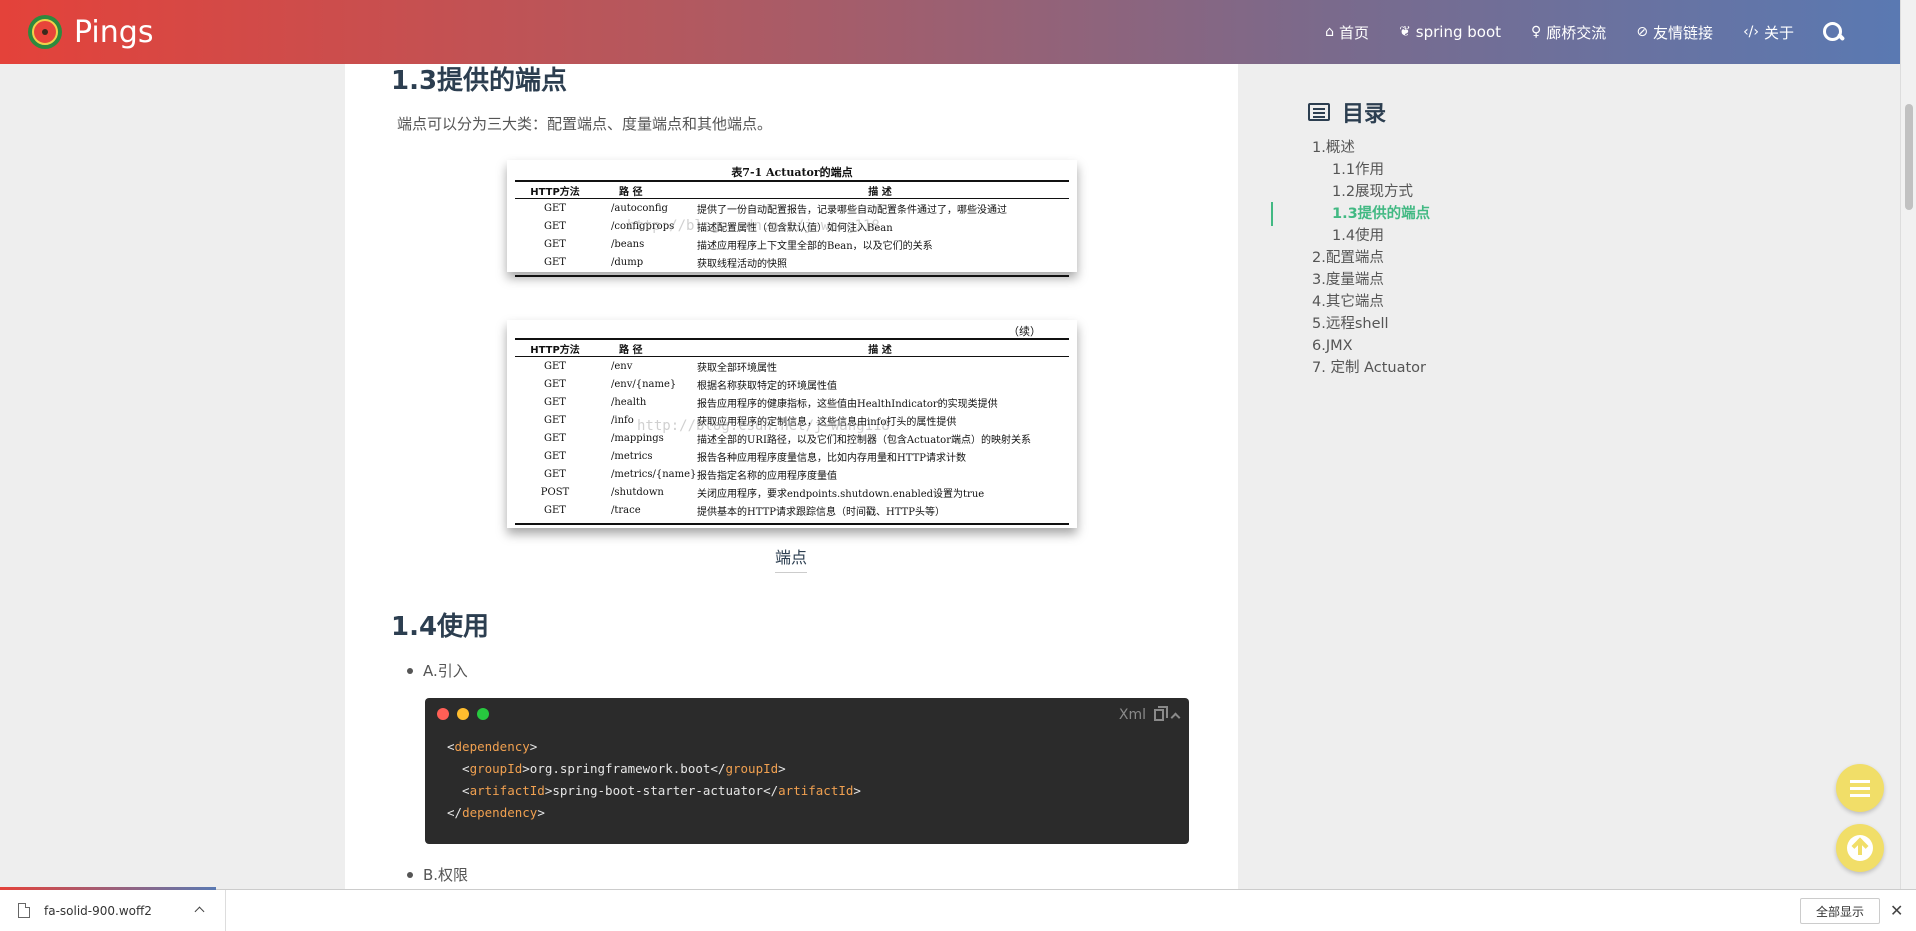 The width and height of the screenshot is (1916, 931). What do you see at coordinates (1371, 148) in the screenshot?
I see `toc-item: 1.概述` at bounding box center [1371, 148].